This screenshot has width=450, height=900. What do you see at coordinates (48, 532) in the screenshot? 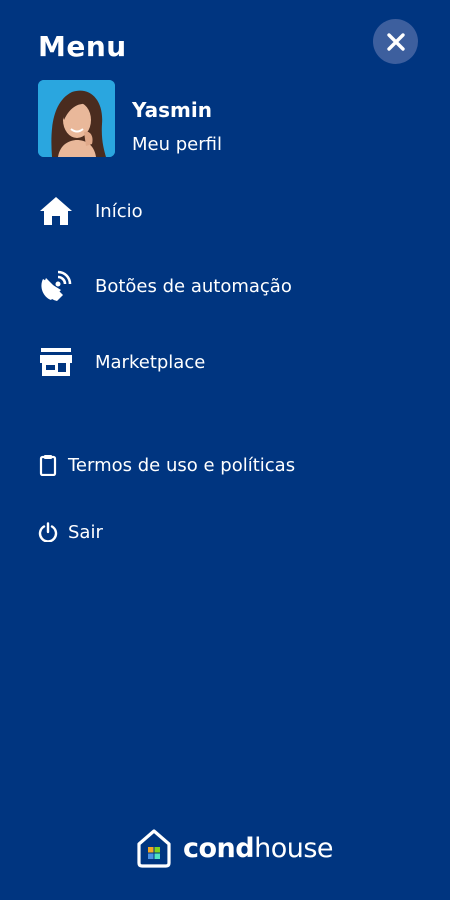
I see `power-icon` at bounding box center [48, 532].